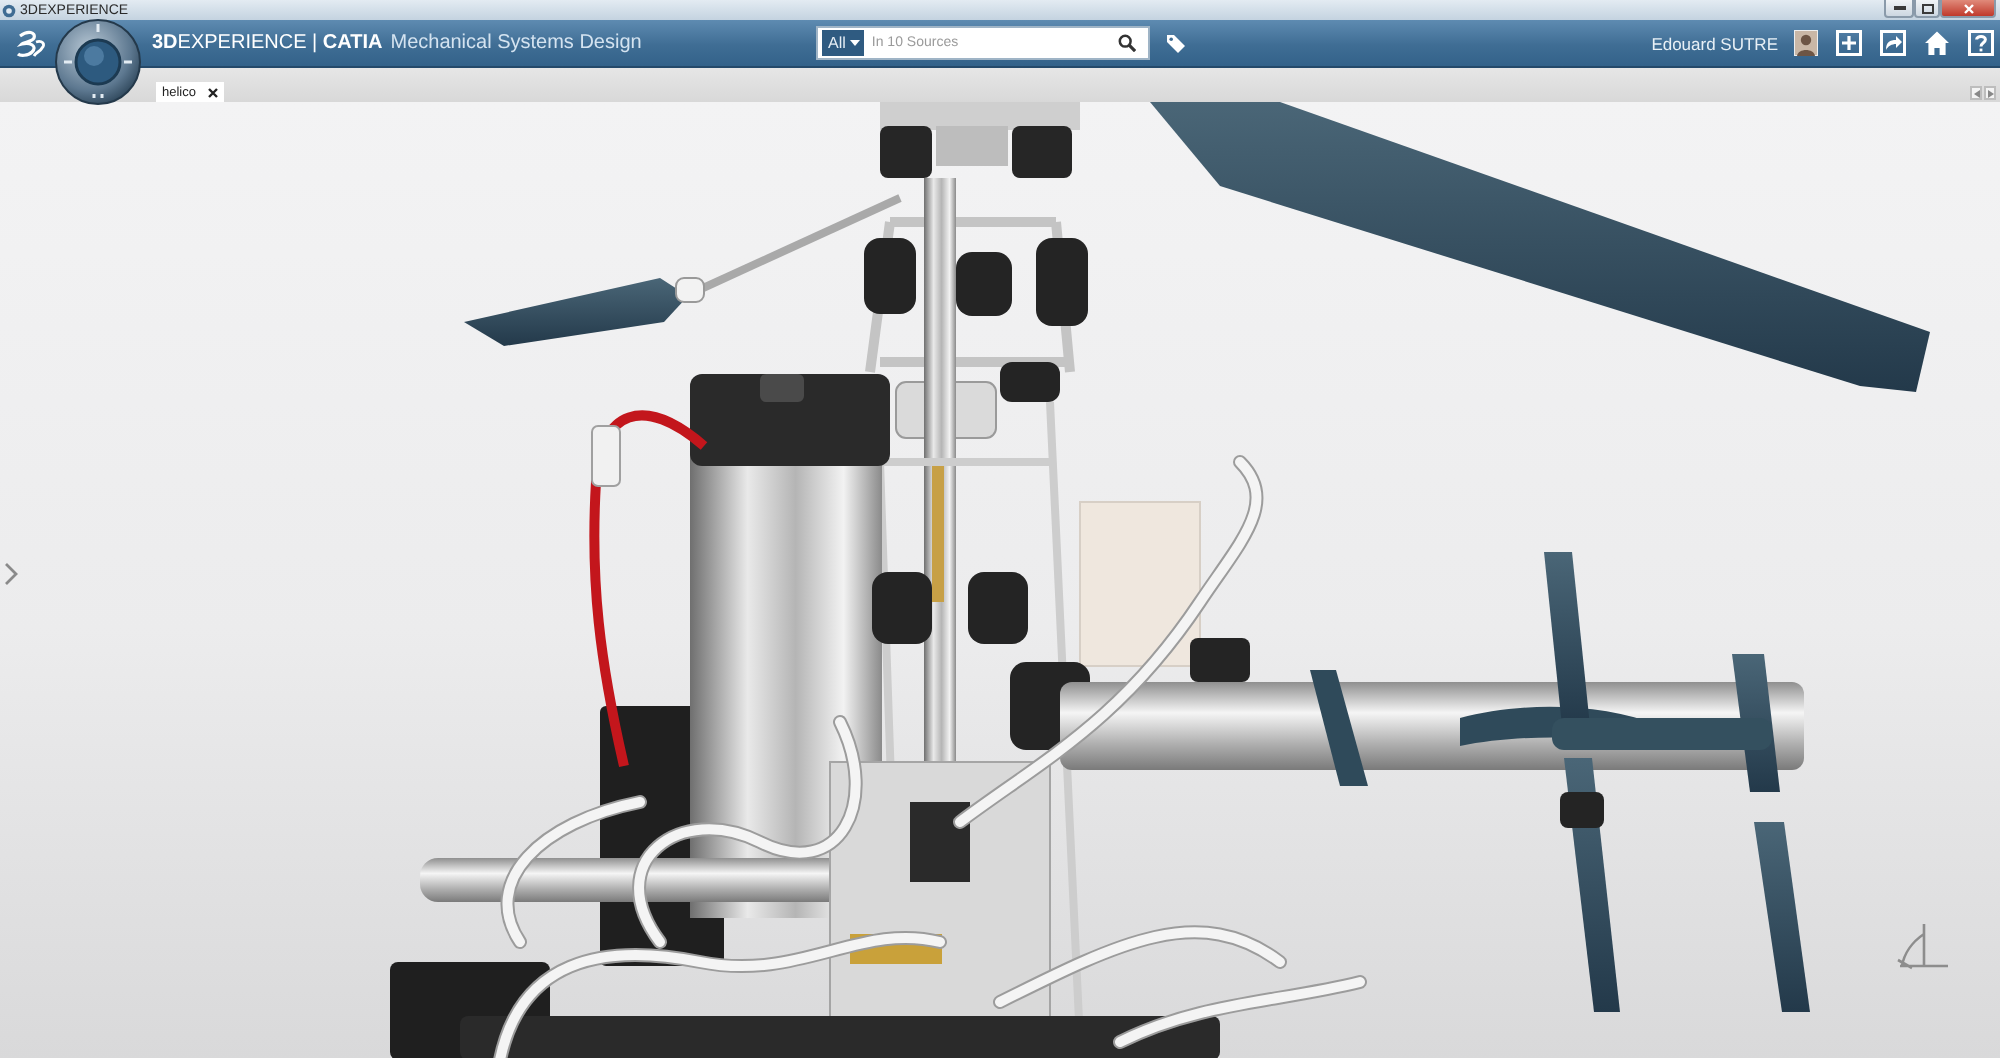  I want to click on tag-icon, so click(1176, 43).